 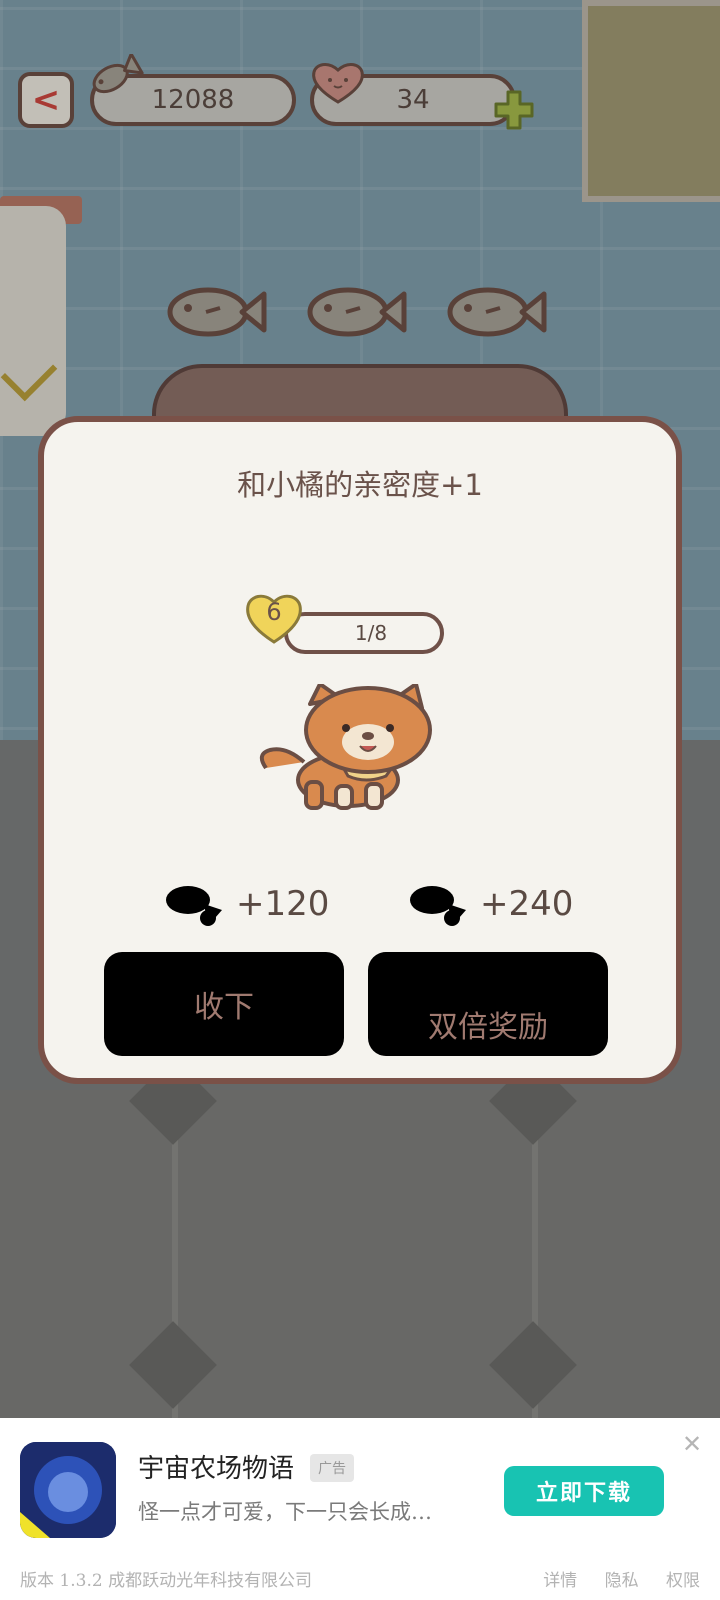 What do you see at coordinates (683, 1581) in the screenshot?
I see `ad-permissions-link: 权限` at bounding box center [683, 1581].